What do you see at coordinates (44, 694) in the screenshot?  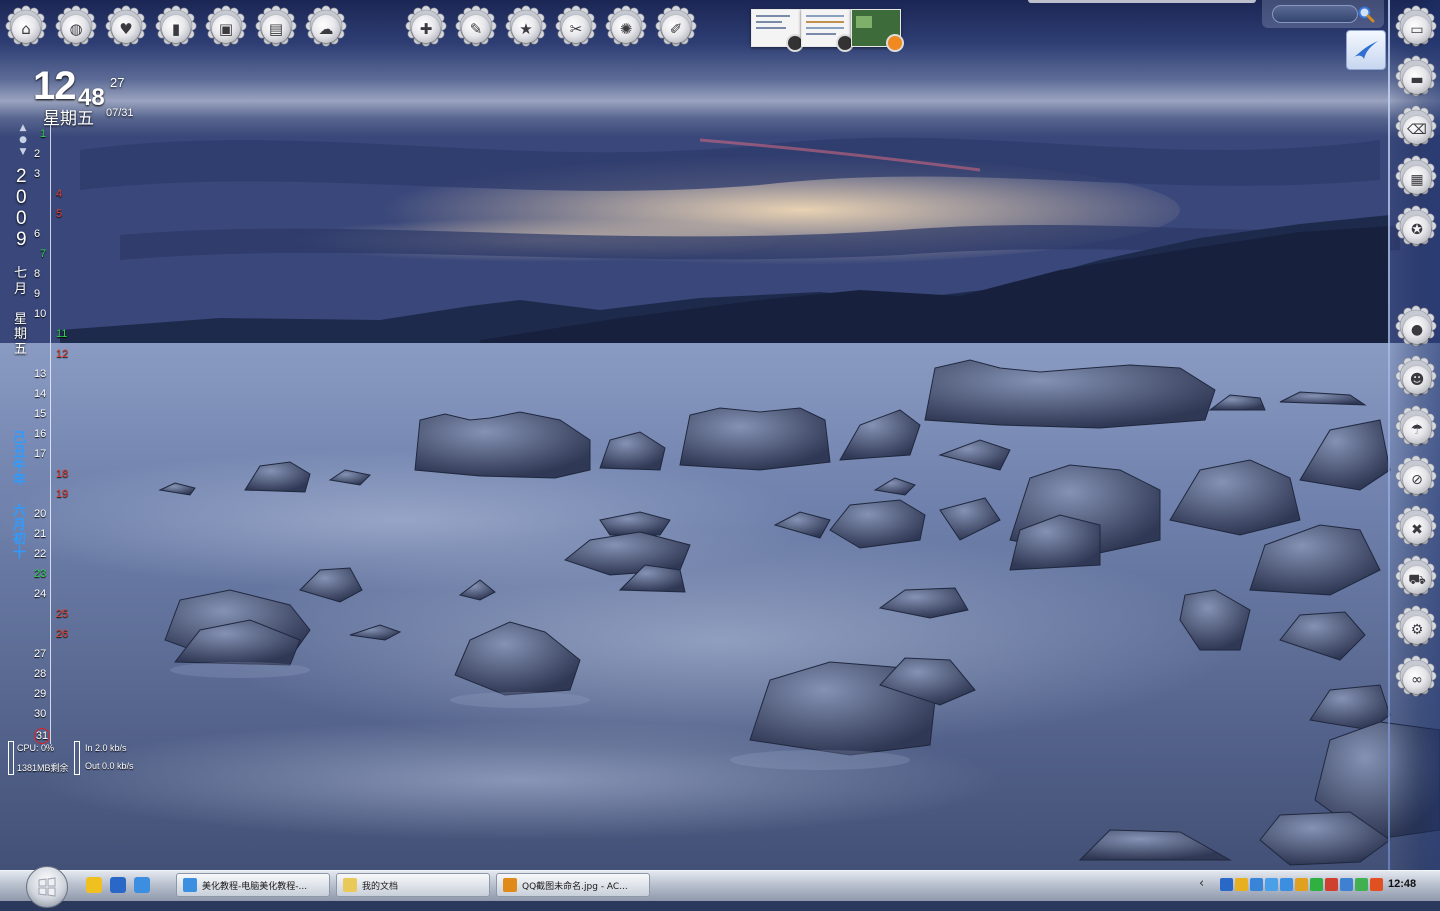 I see `calendar-day: 29` at bounding box center [44, 694].